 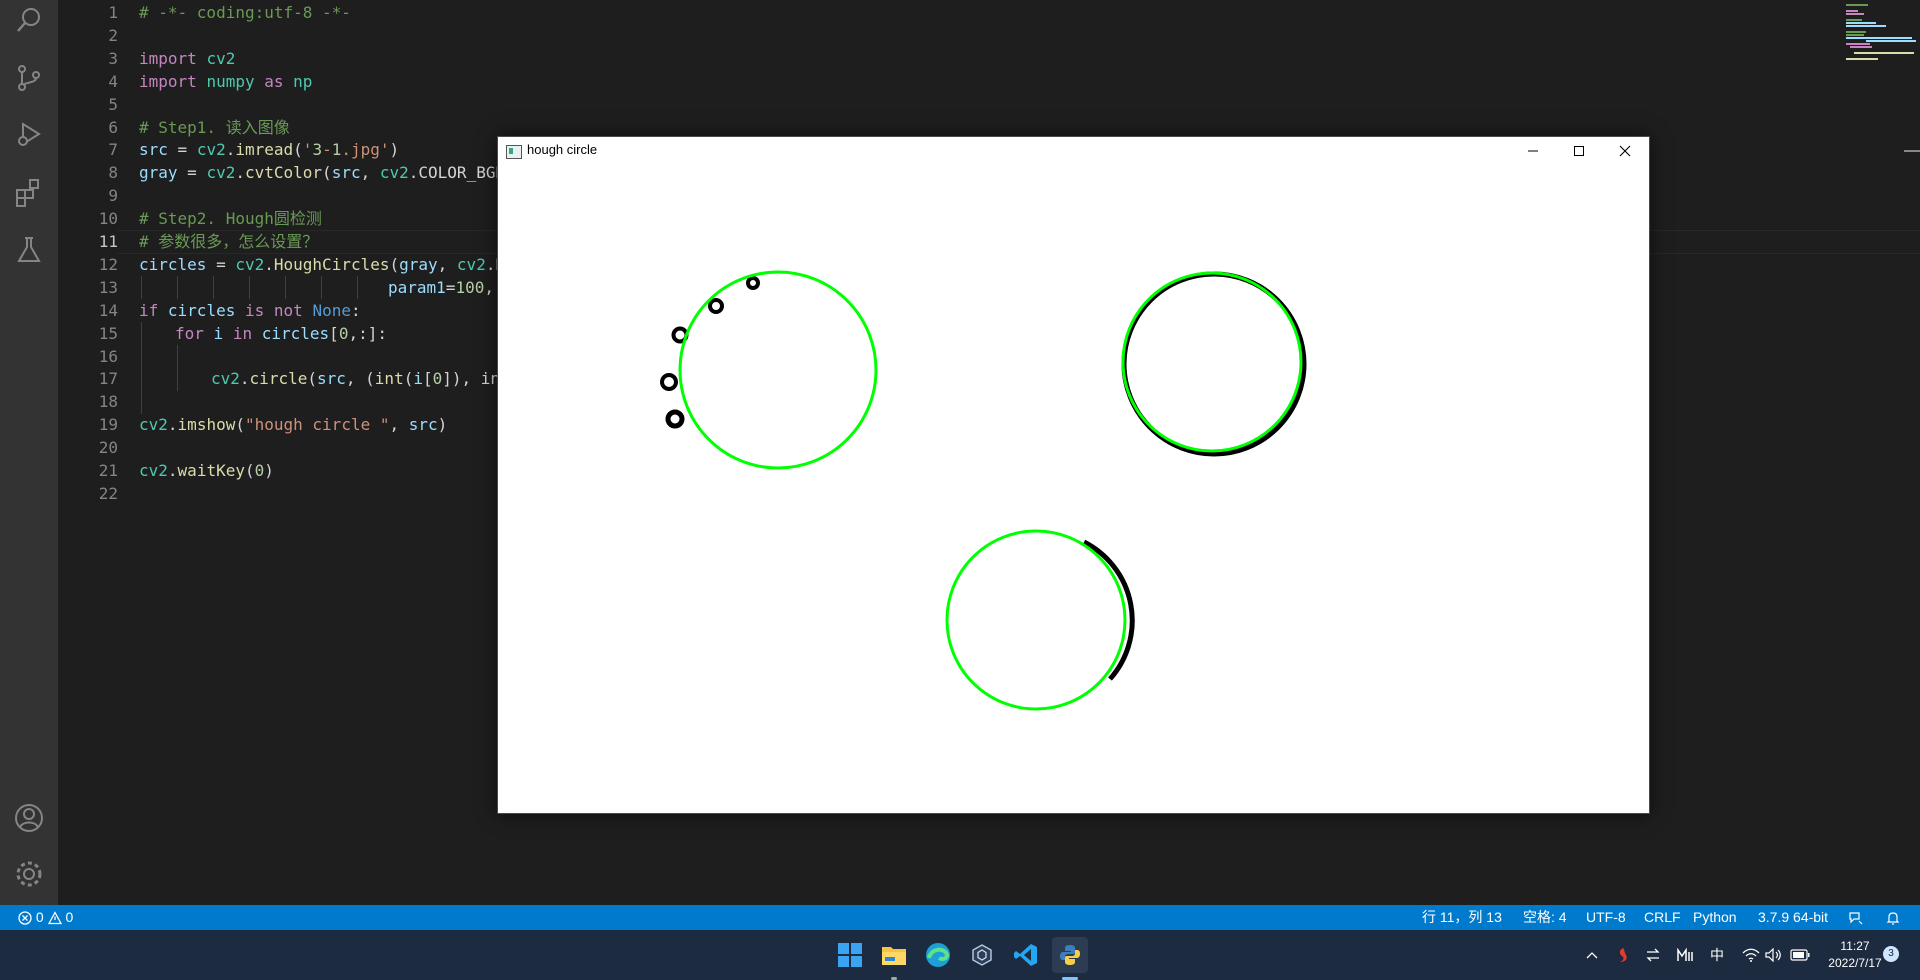 I want to click on close-button, so click(x=1625, y=151).